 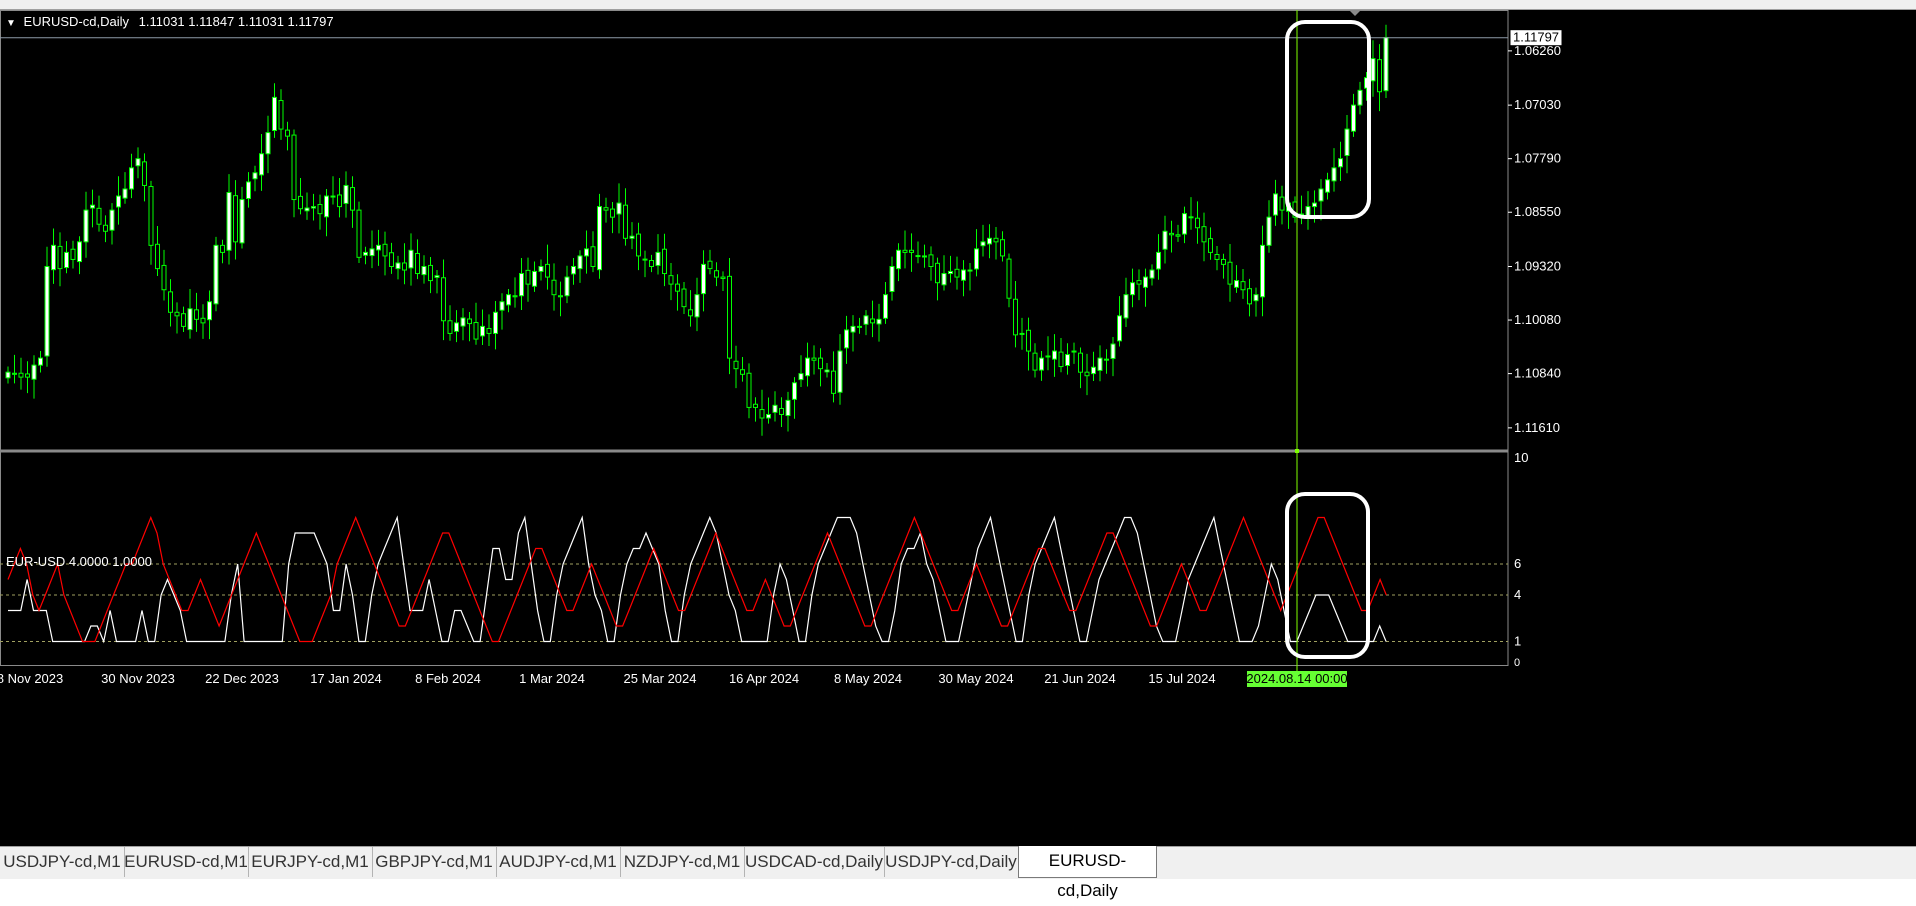 I want to click on chart-tab: USDCAD-cd,Daily, so click(x=814, y=862).